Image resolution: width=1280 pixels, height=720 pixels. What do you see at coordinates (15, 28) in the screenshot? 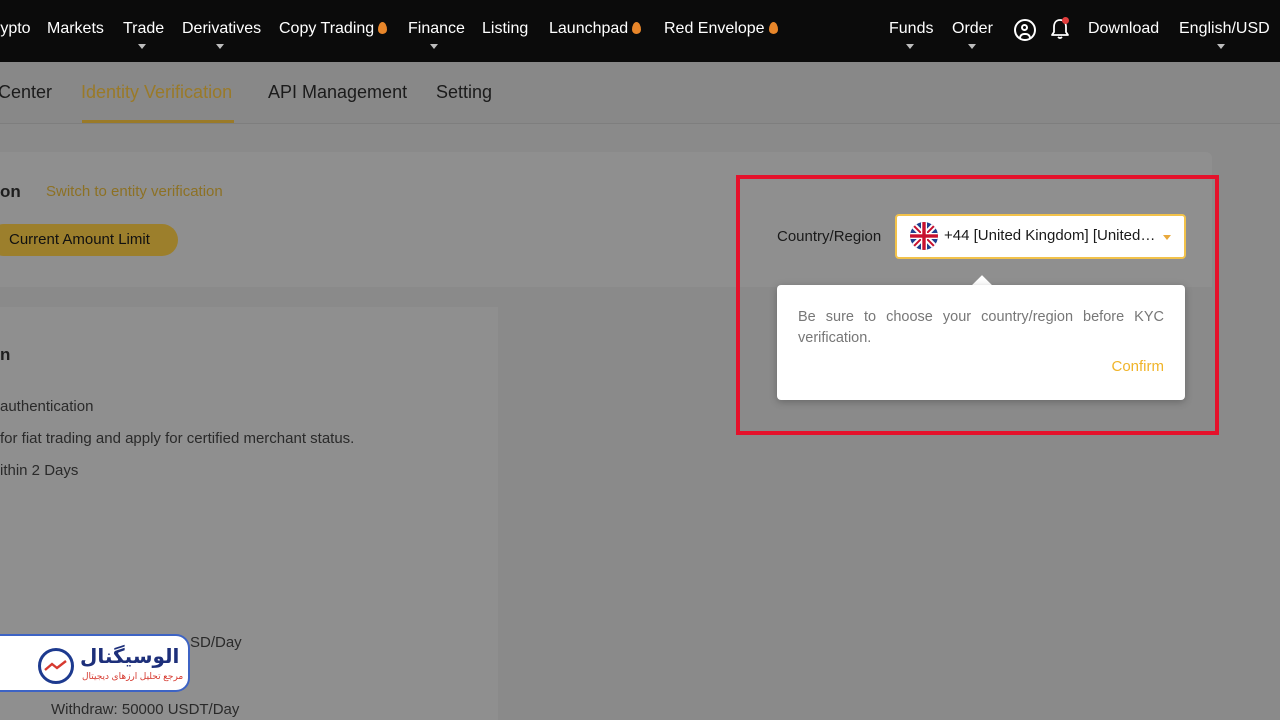
I see `nav-crypto-label: rypto` at bounding box center [15, 28].